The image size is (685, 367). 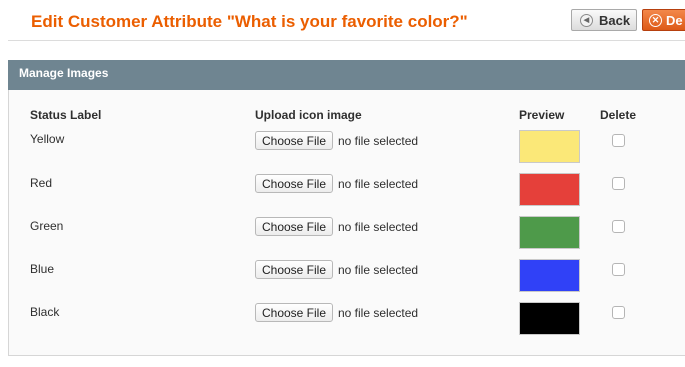 What do you see at coordinates (346, 75) in the screenshot?
I see `section-header: Manage Images` at bounding box center [346, 75].